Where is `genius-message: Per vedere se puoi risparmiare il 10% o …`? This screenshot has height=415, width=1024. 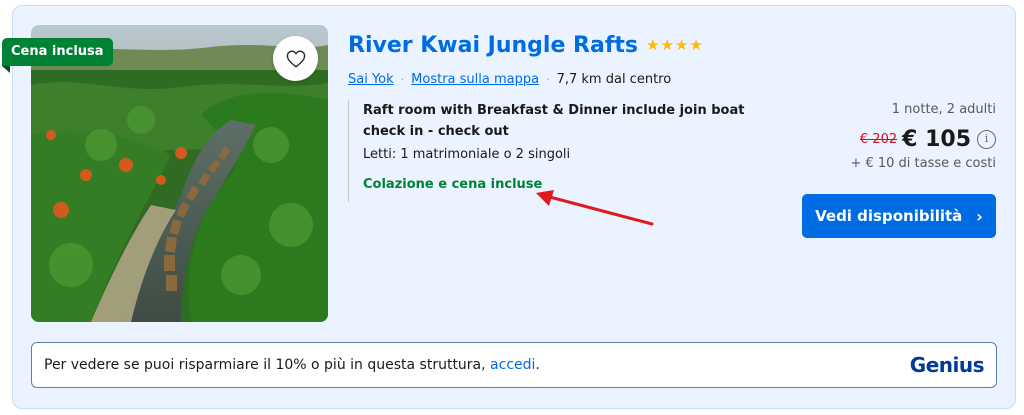 genius-message: Per vedere se puoi risparmiare il 10% o … is located at coordinates (292, 365).